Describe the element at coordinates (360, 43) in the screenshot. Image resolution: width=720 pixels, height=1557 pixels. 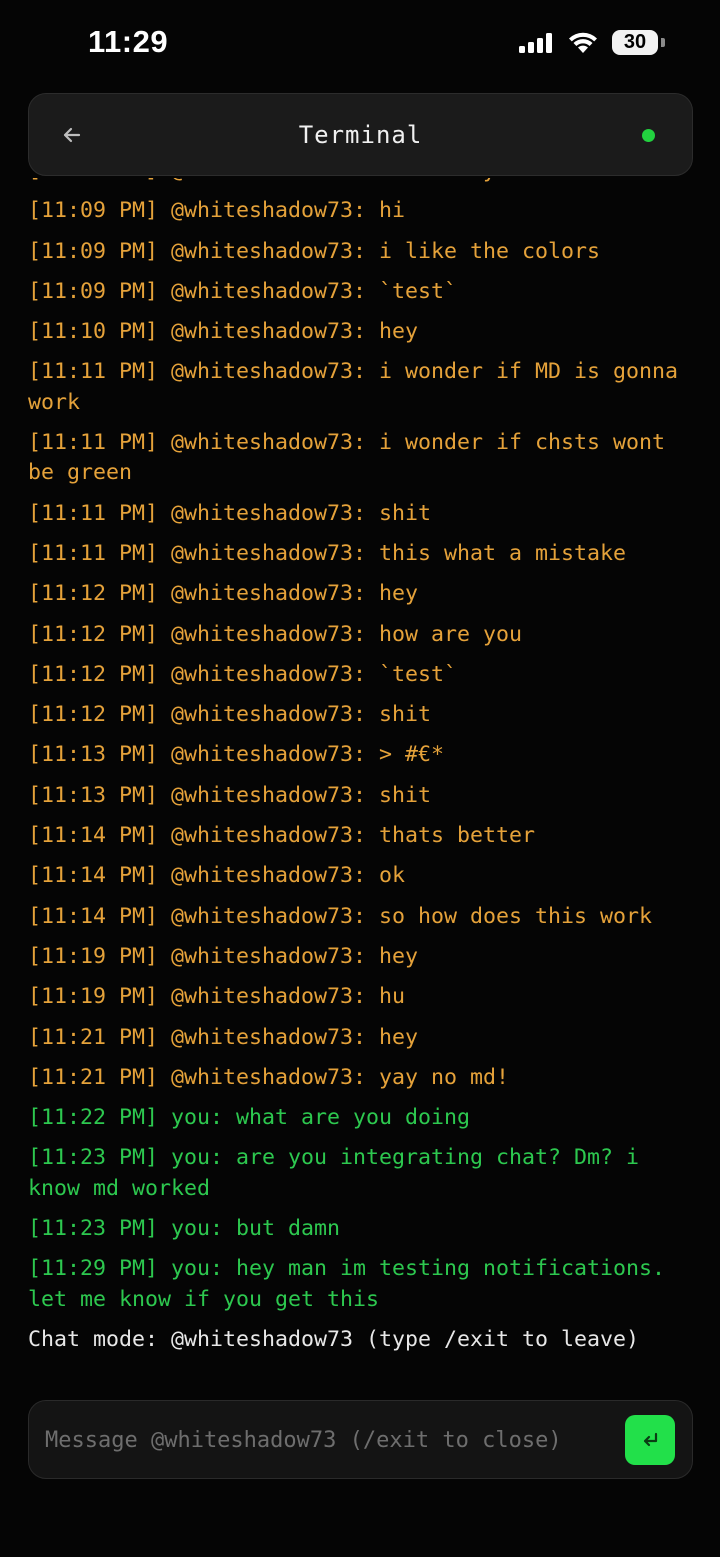
I see `status-bar: 11:29 30` at that location.